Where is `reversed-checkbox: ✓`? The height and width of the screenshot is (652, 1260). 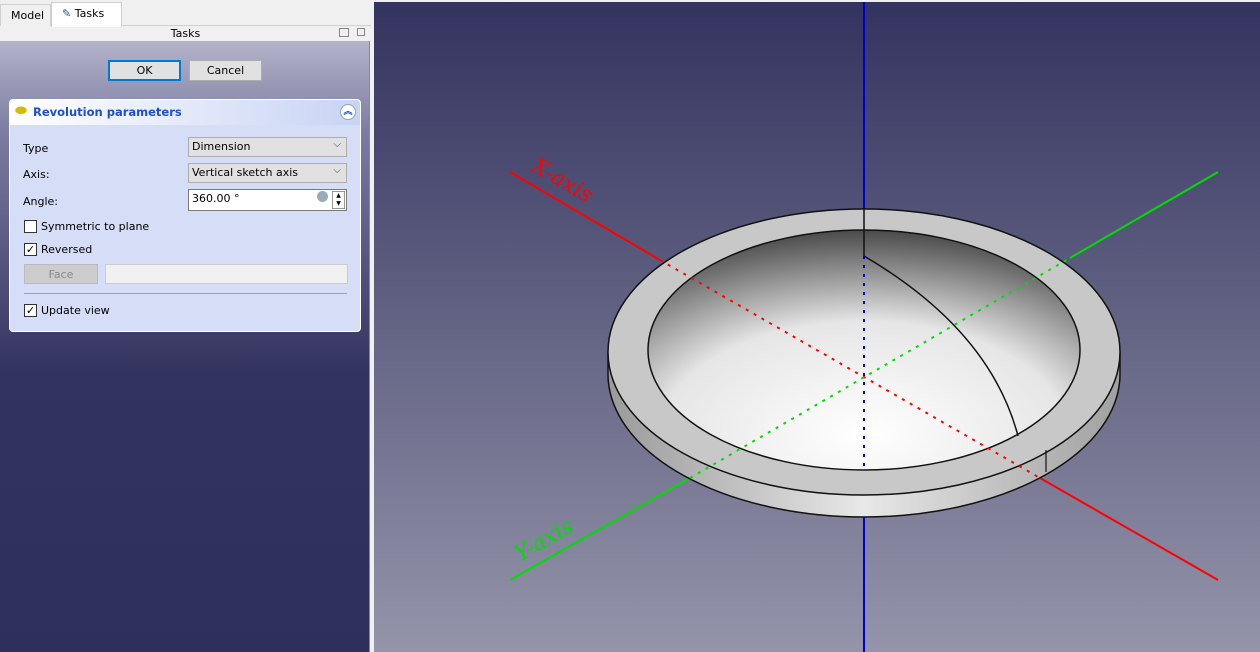
reversed-checkbox: ✓ is located at coordinates (30, 249).